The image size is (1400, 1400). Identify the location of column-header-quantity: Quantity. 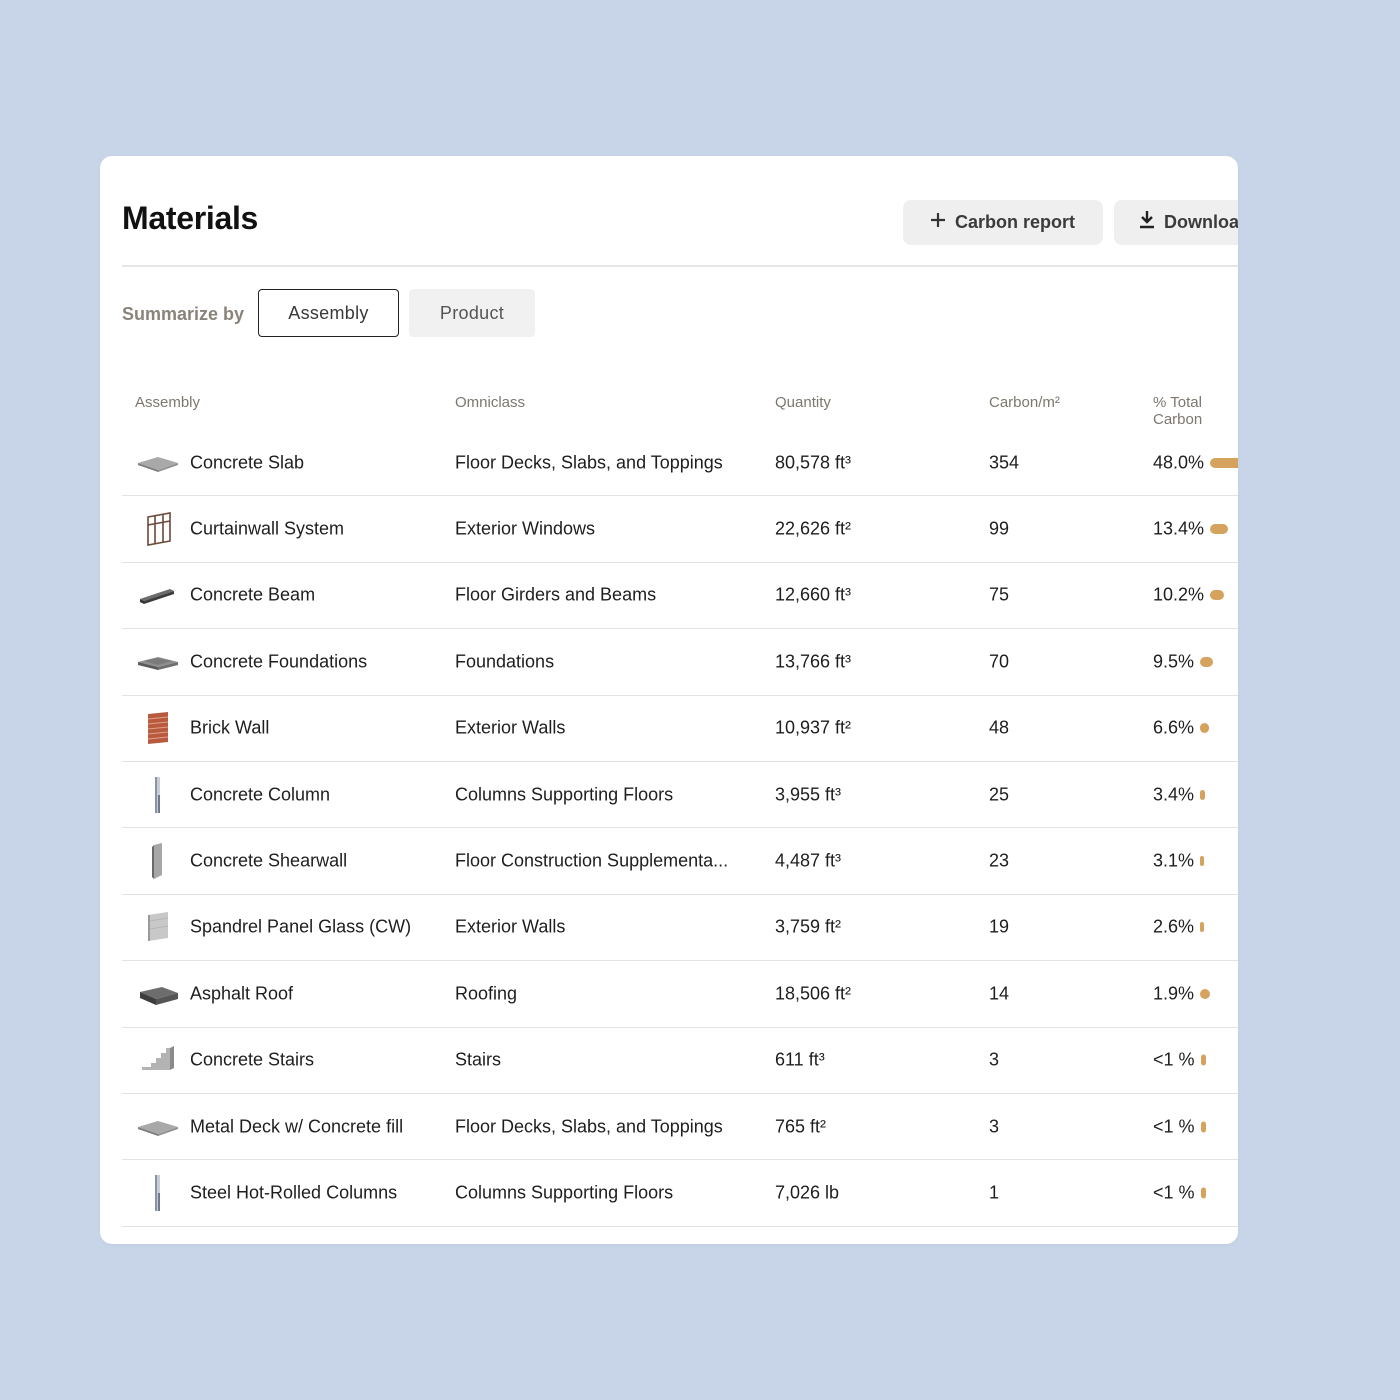
(803, 402).